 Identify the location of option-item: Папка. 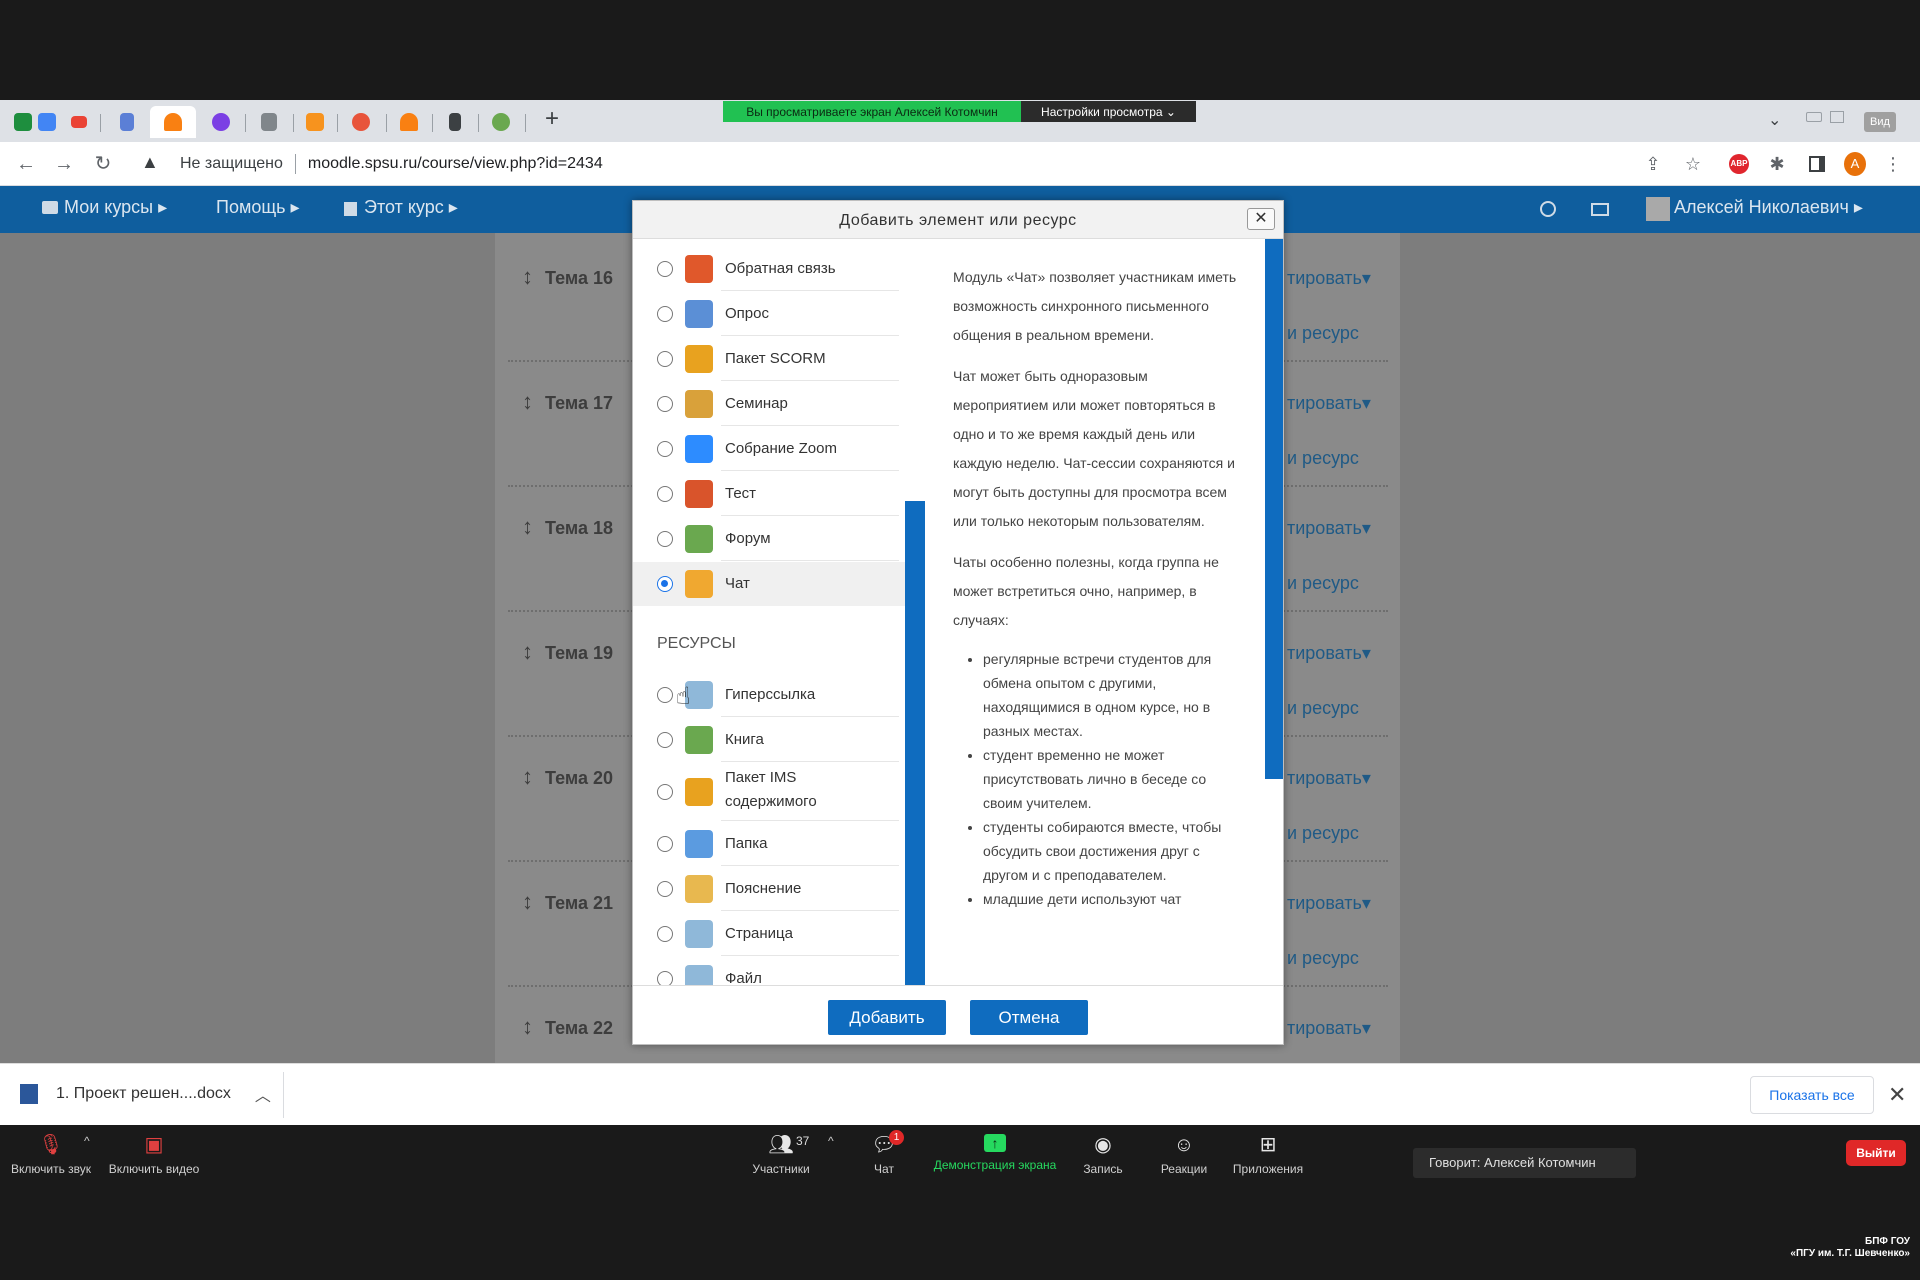
(769, 844).